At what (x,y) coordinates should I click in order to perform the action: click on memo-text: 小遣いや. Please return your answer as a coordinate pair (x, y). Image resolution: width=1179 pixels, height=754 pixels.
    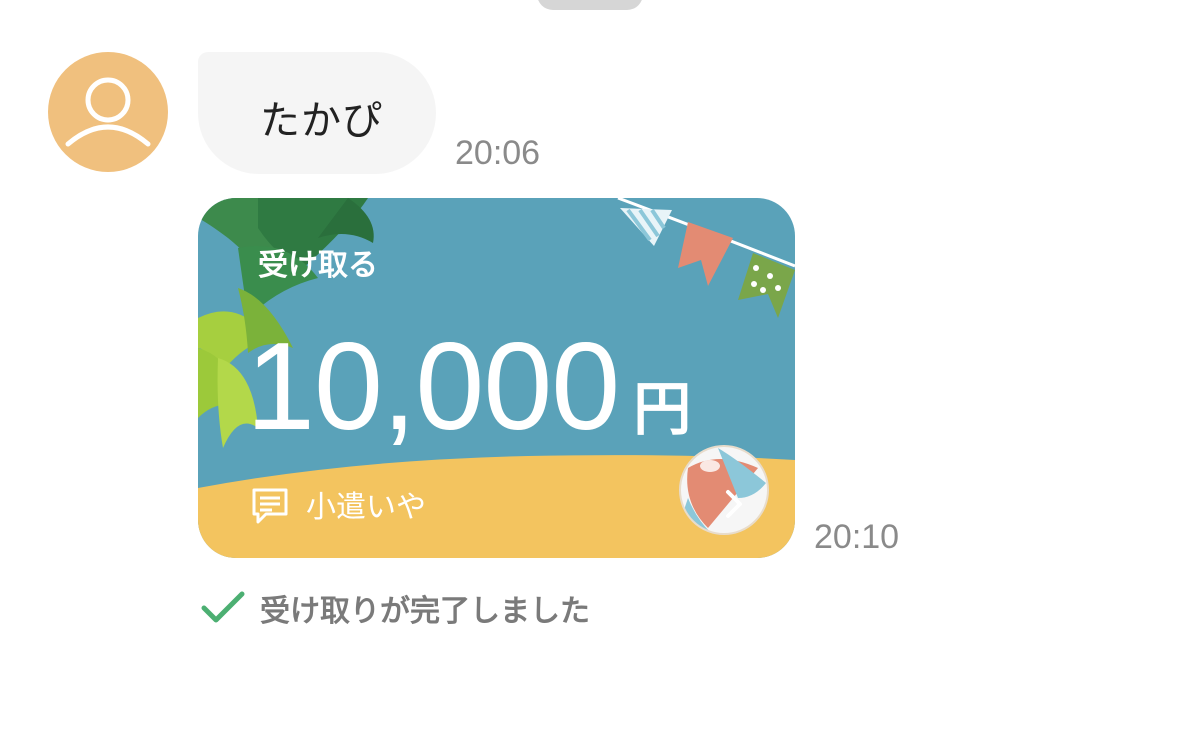
    Looking at the image, I should click on (366, 507).